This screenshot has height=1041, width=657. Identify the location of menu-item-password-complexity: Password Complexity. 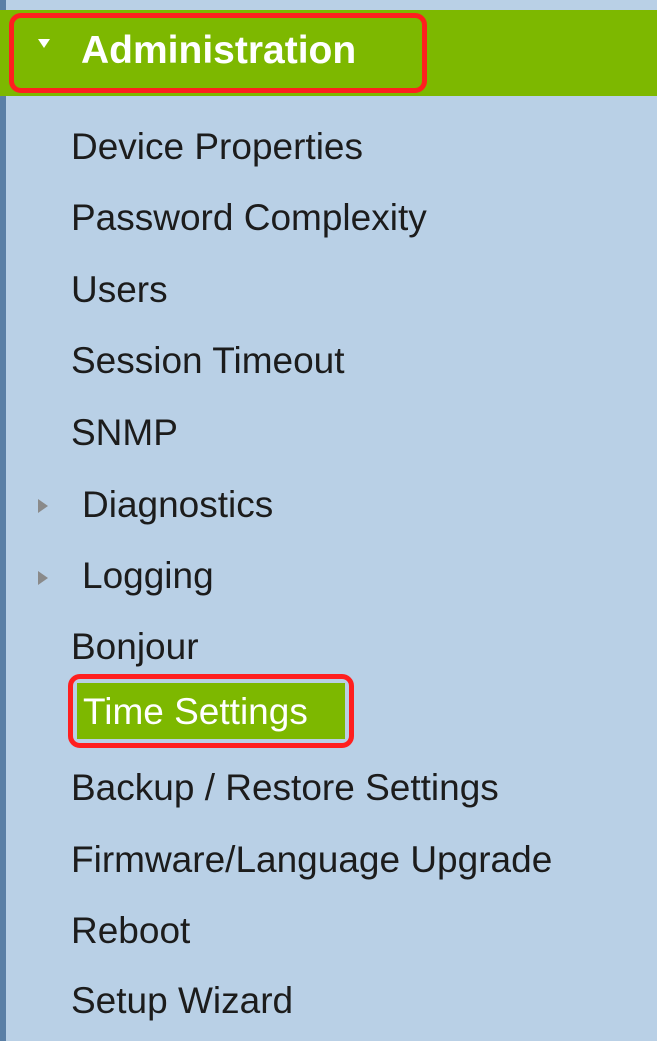
(249, 218).